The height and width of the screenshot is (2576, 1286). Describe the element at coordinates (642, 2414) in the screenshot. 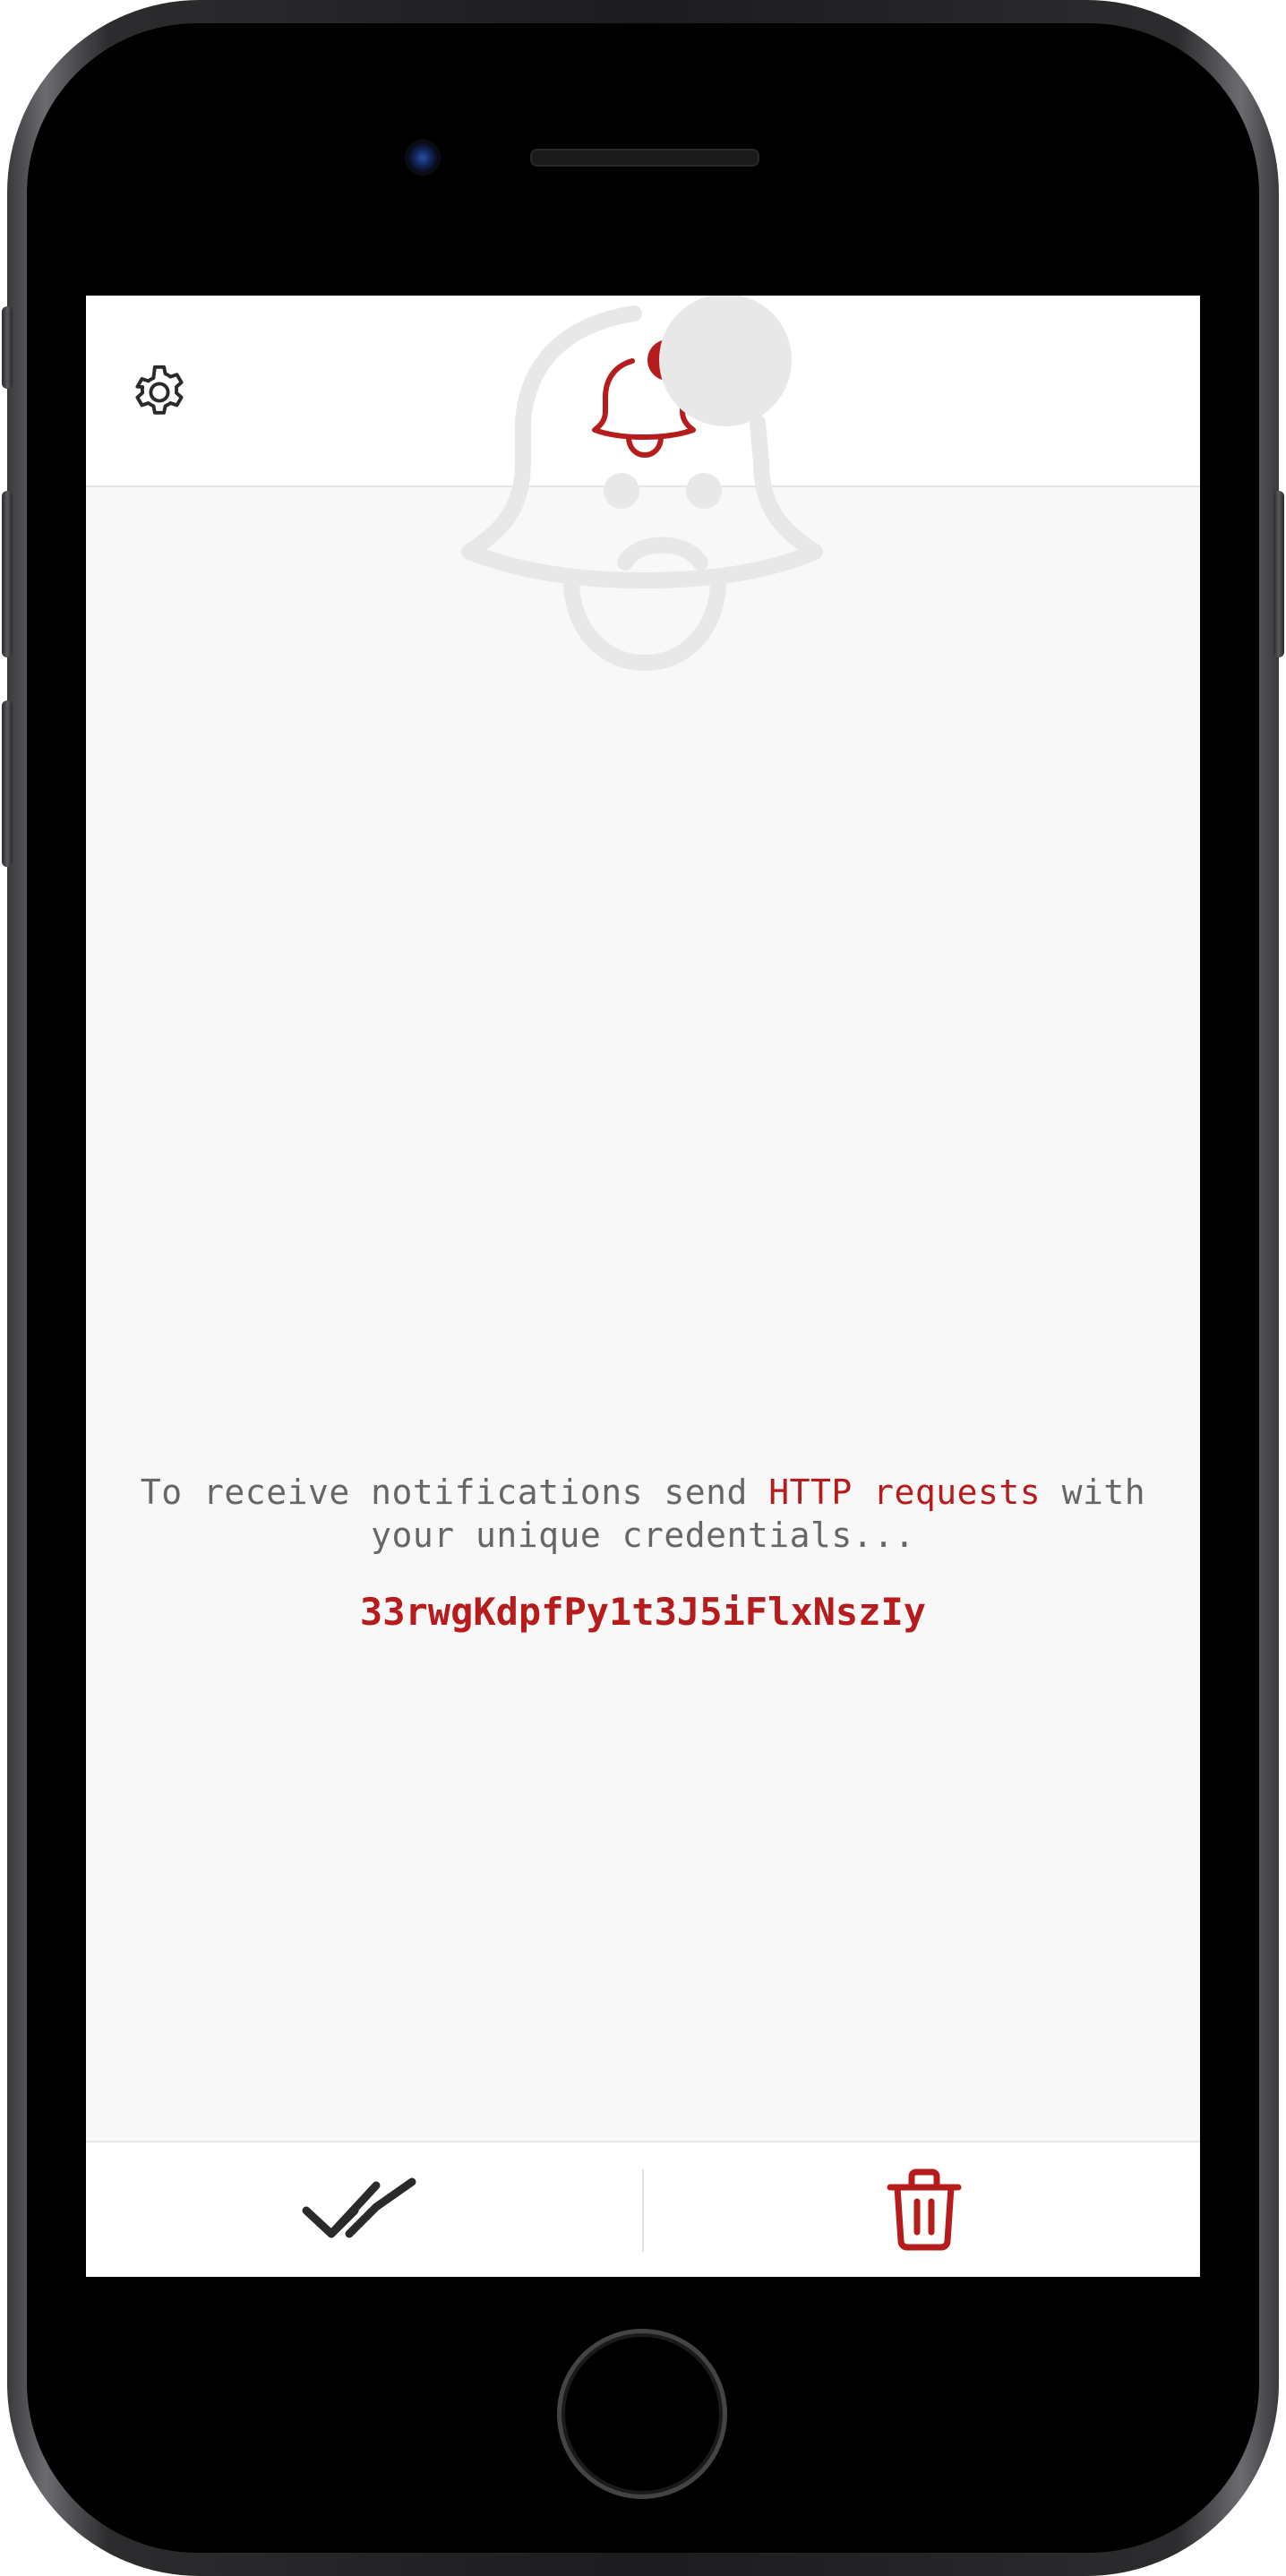

I see `home-button` at that location.